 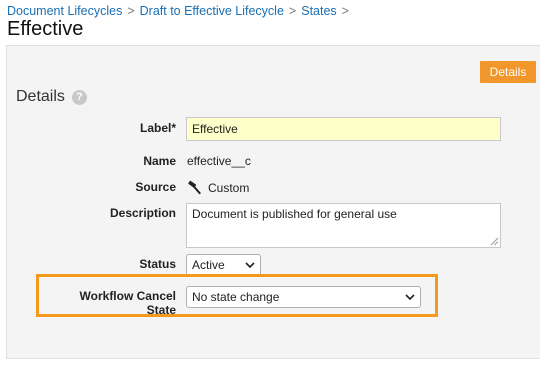 I want to click on source-value: Custom, so click(x=218, y=187).